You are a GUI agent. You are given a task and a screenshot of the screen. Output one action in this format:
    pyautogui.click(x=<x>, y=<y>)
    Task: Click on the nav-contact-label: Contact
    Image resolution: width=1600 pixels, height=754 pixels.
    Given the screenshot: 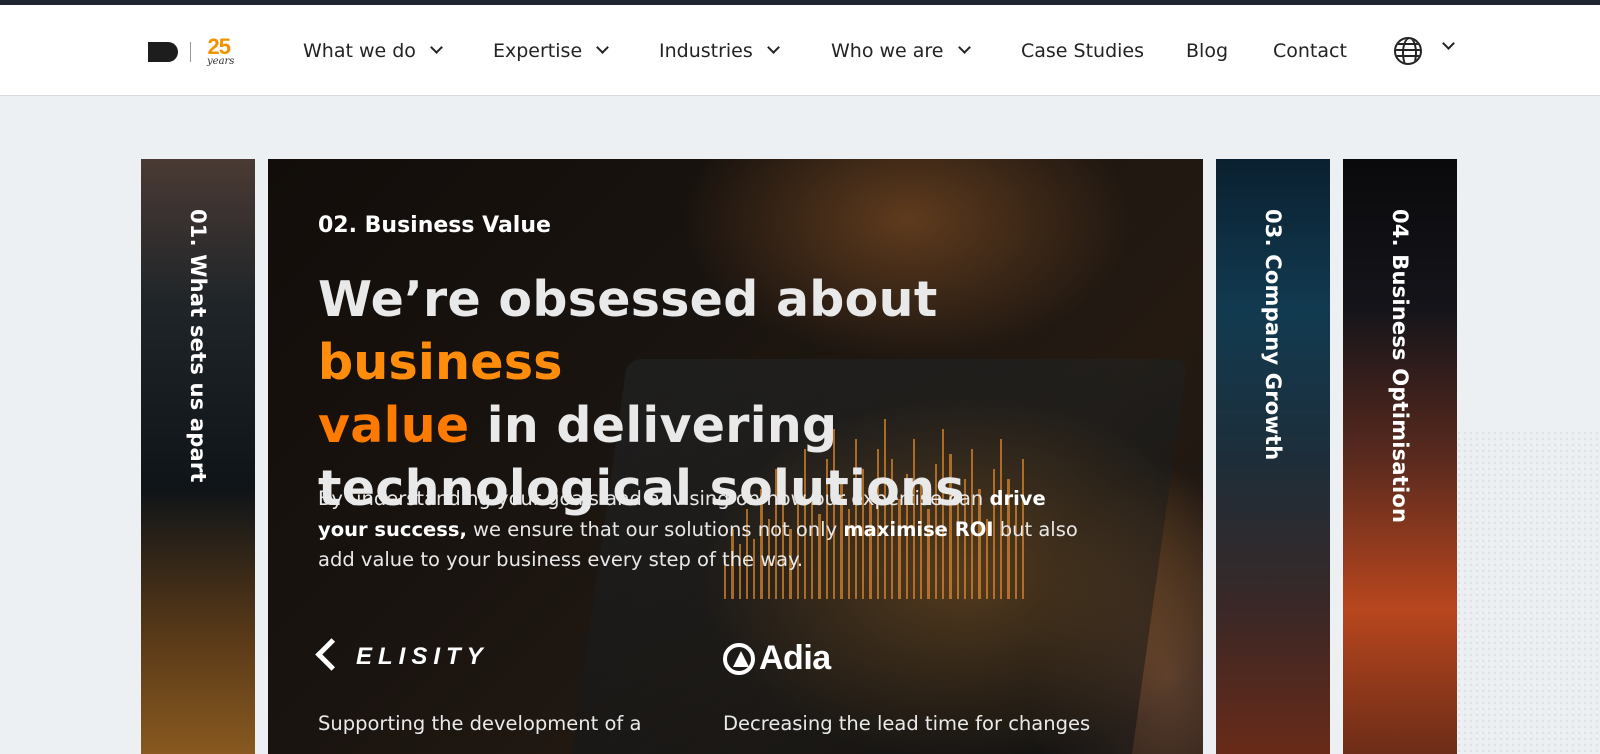 What is the action you would take?
    pyautogui.click(x=1310, y=50)
    